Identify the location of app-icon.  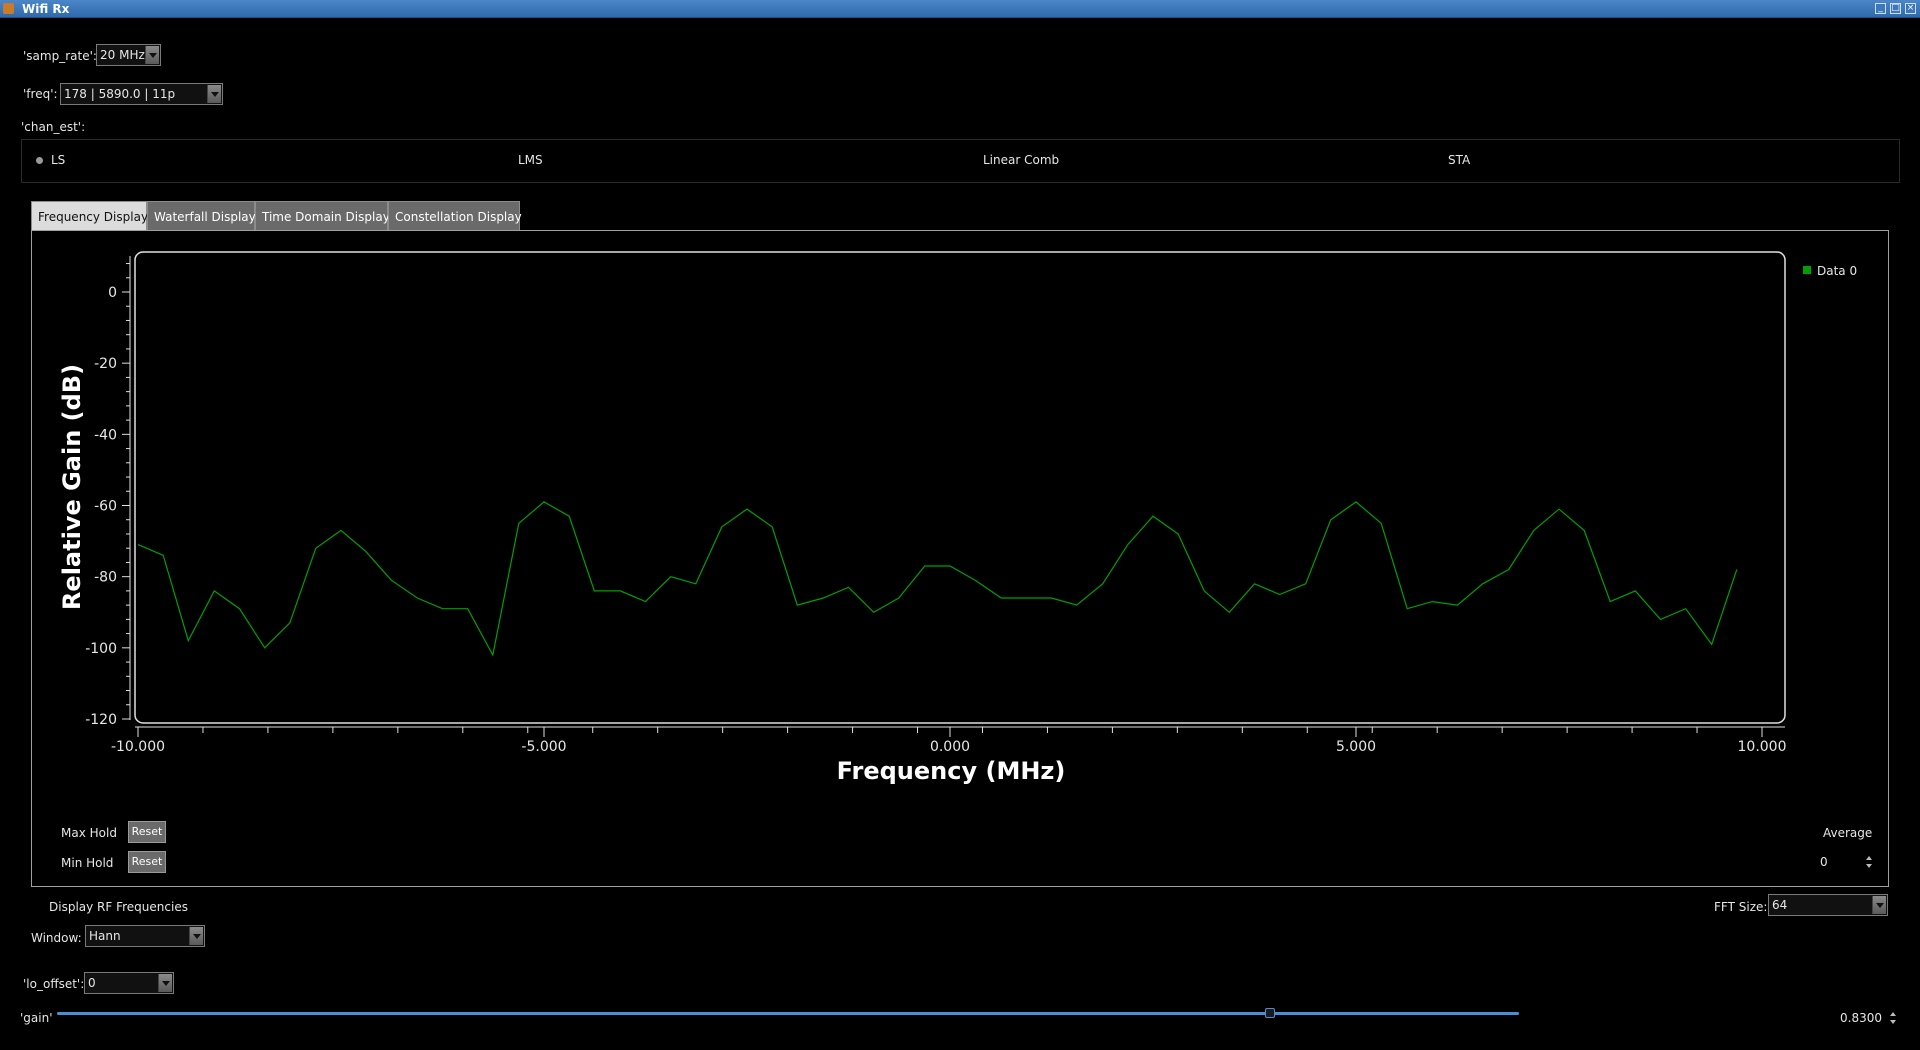
(8, 8).